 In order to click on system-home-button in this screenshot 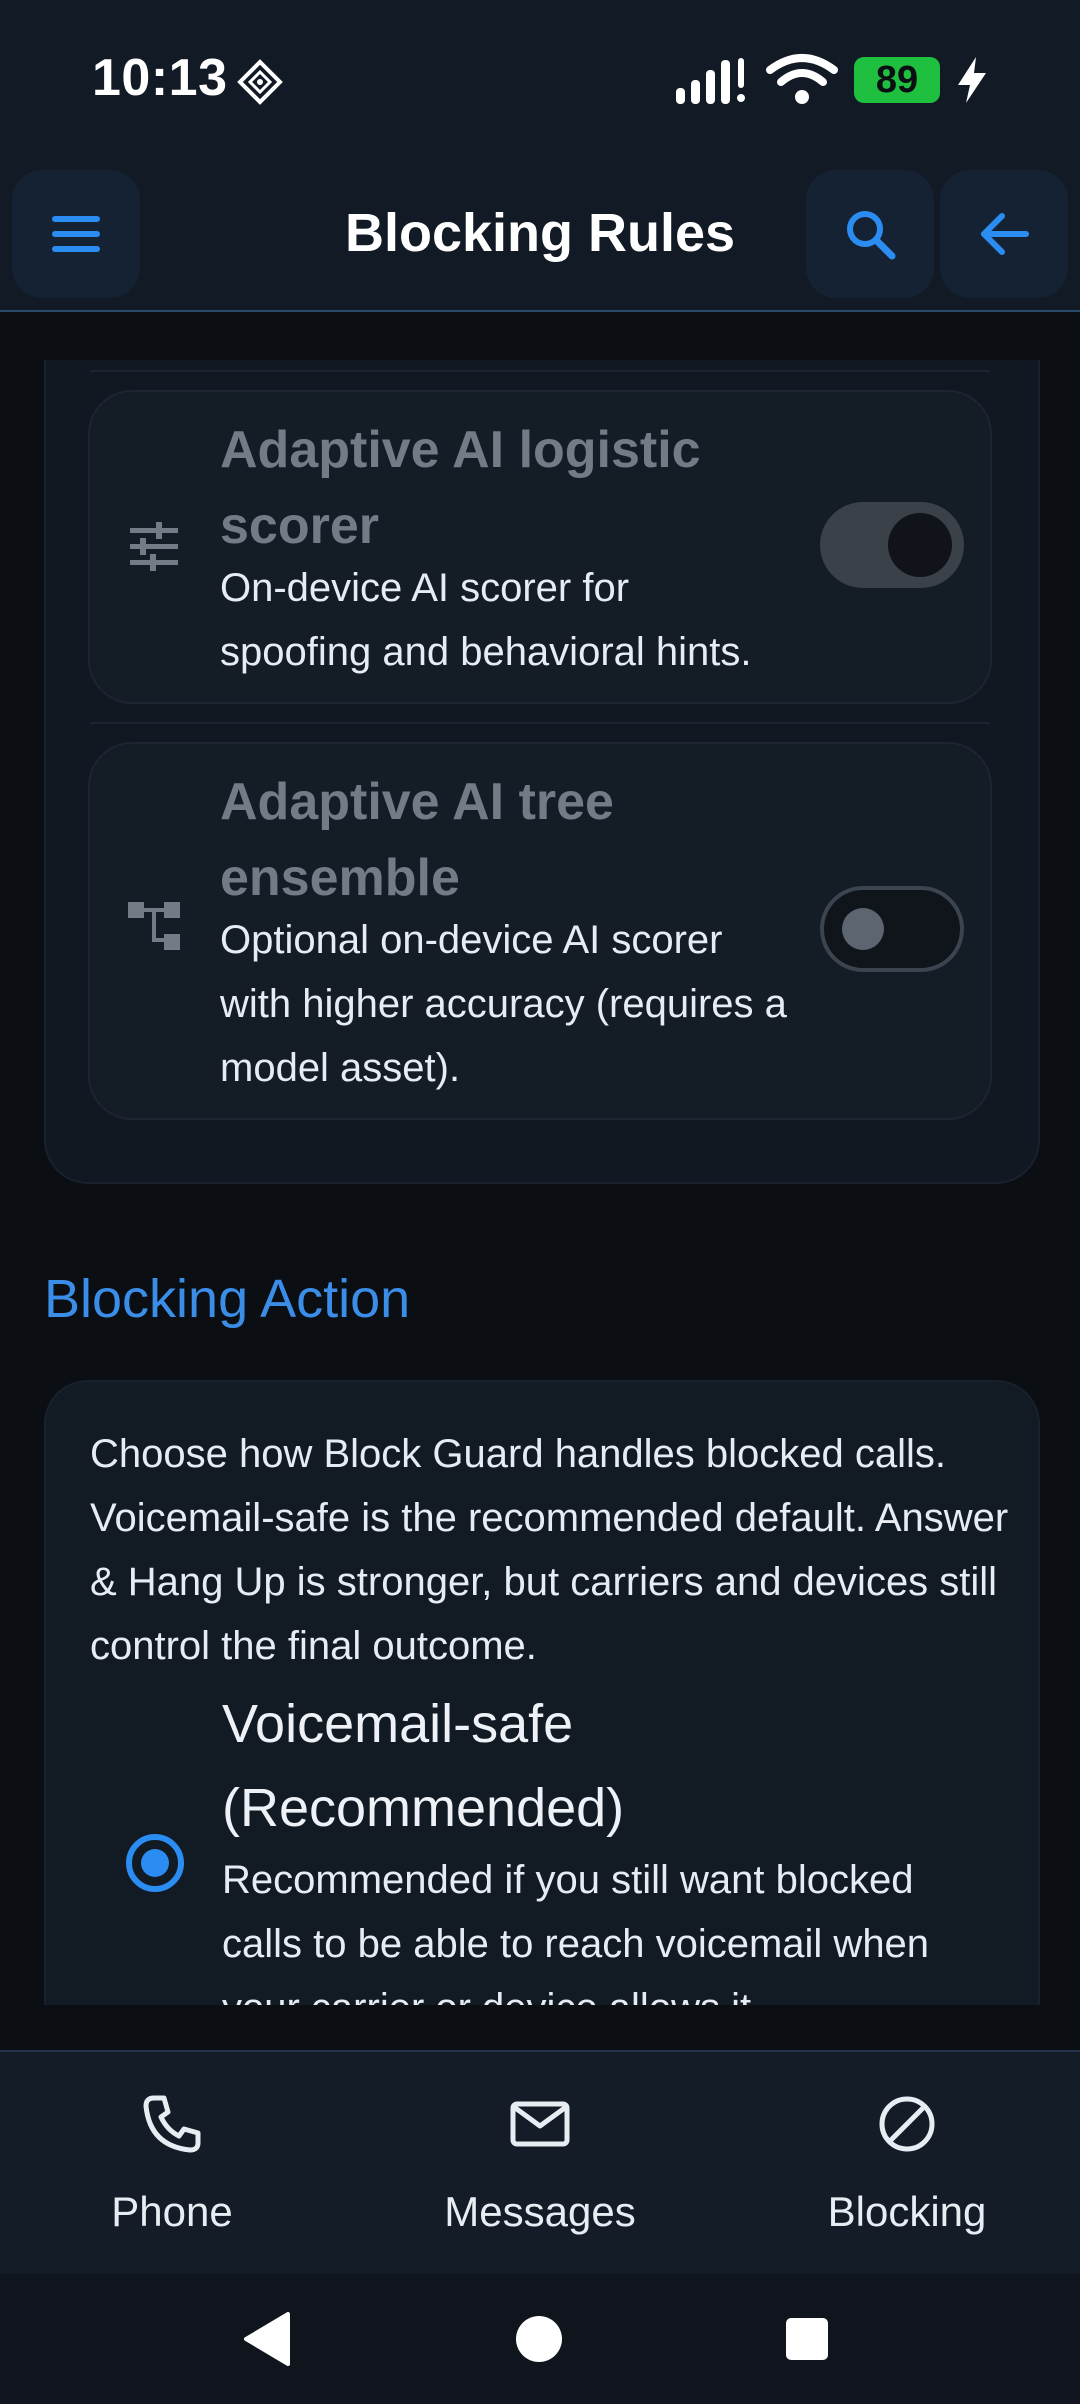, I will do `click(539, 2339)`.